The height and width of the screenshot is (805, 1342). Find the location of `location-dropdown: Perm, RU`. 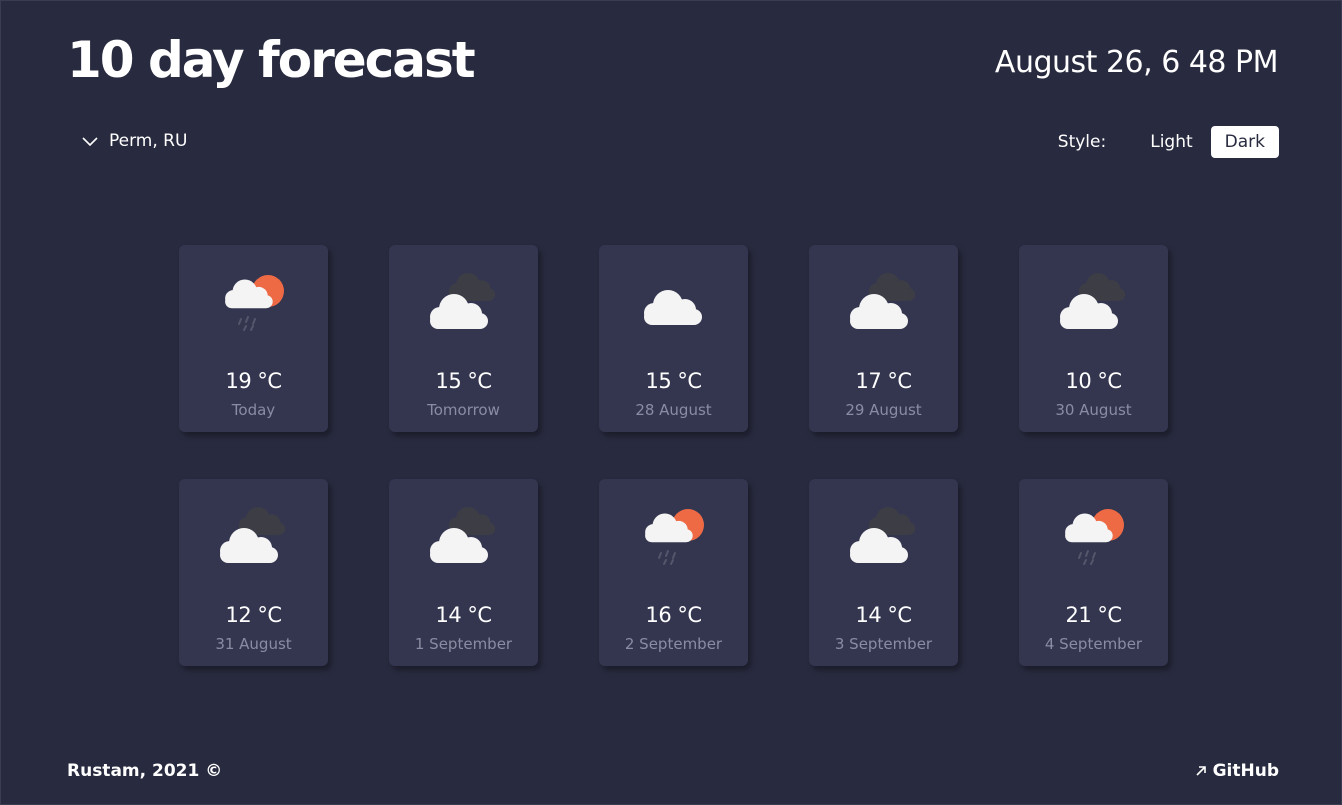

location-dropdown: Perm, RU is located at coordinates (134, 141).